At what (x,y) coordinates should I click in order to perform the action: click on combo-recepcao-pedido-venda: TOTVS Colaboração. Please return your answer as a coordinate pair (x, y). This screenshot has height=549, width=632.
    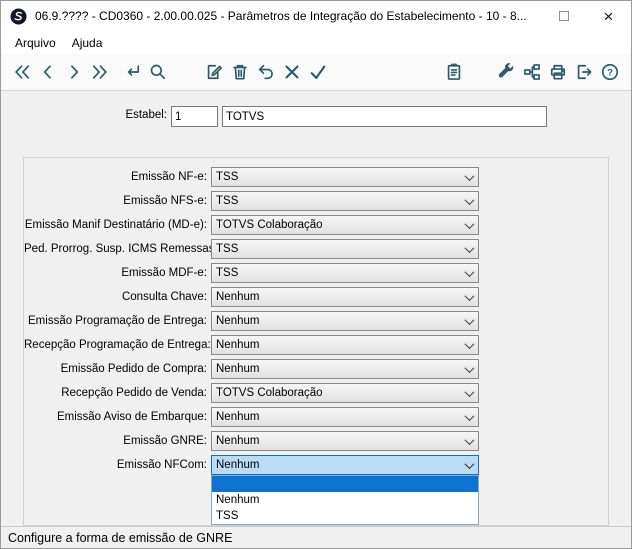
    Looking at the image, I should click on (345, 393).